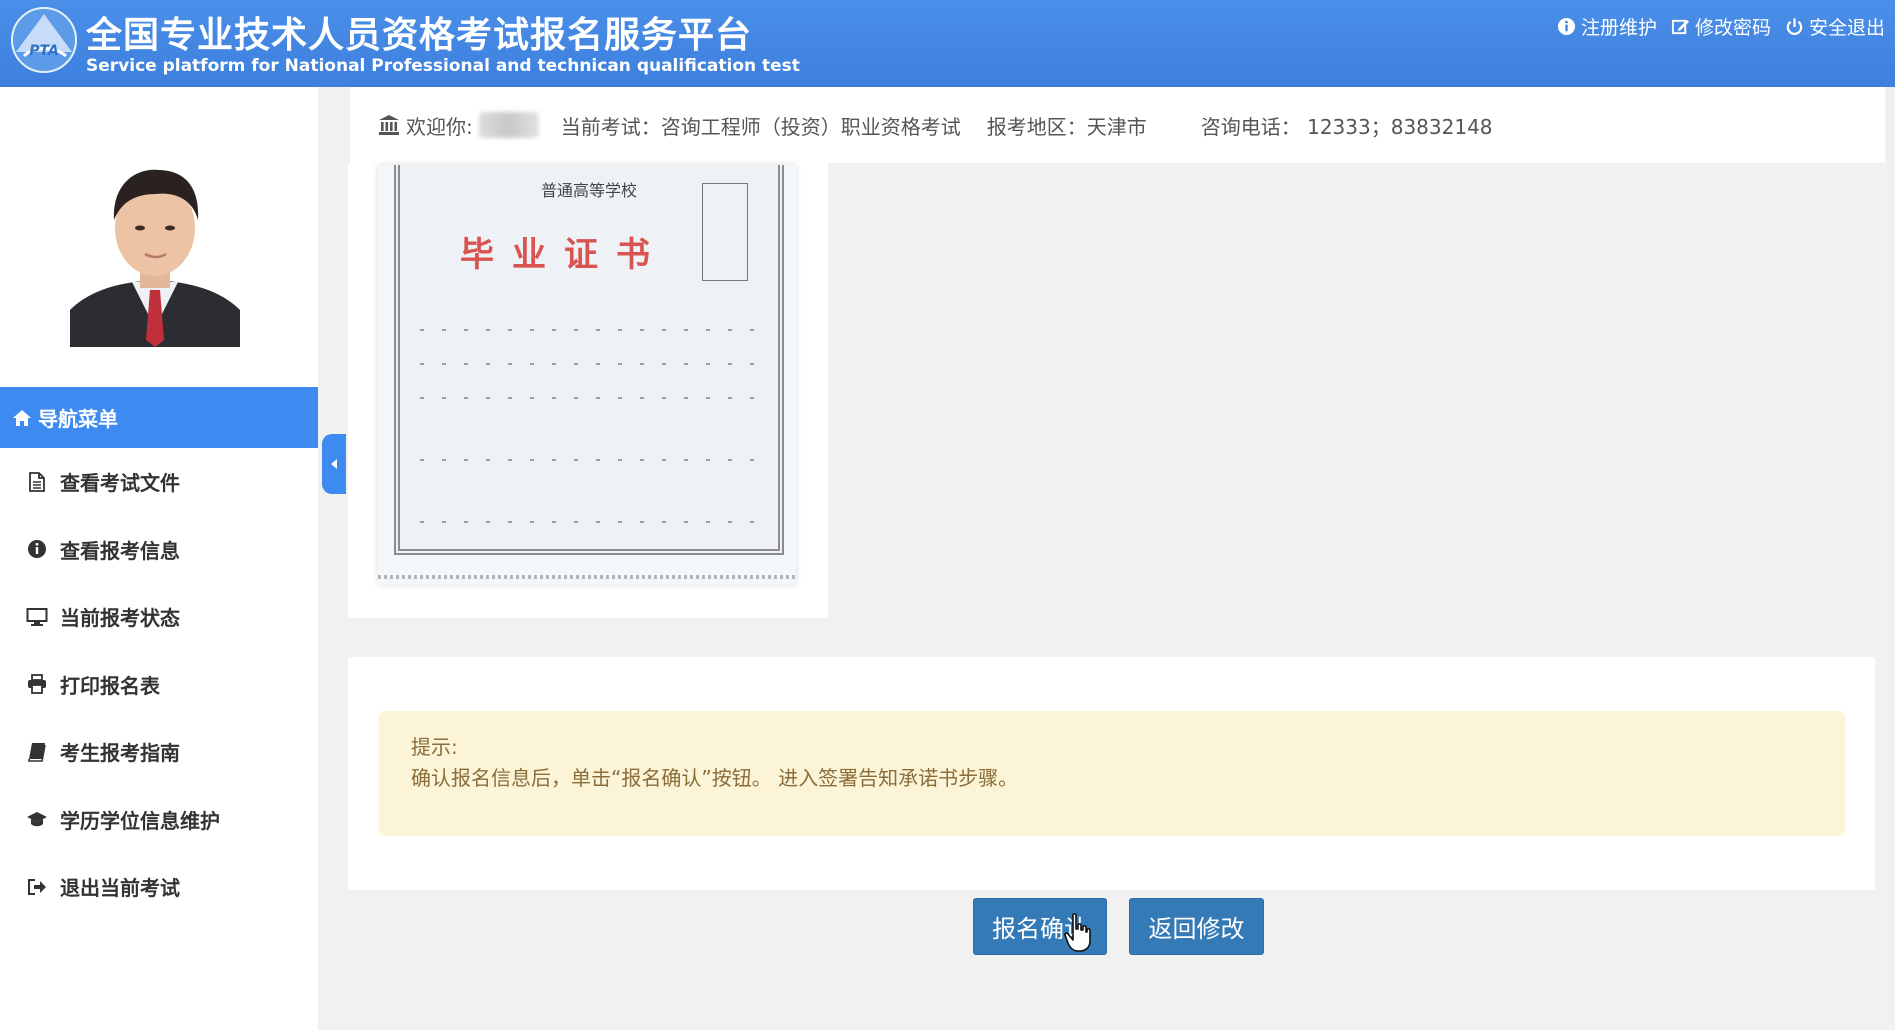  I want to click on sidebar-item-exam-info: 查看报考信息, so click(159, 550).